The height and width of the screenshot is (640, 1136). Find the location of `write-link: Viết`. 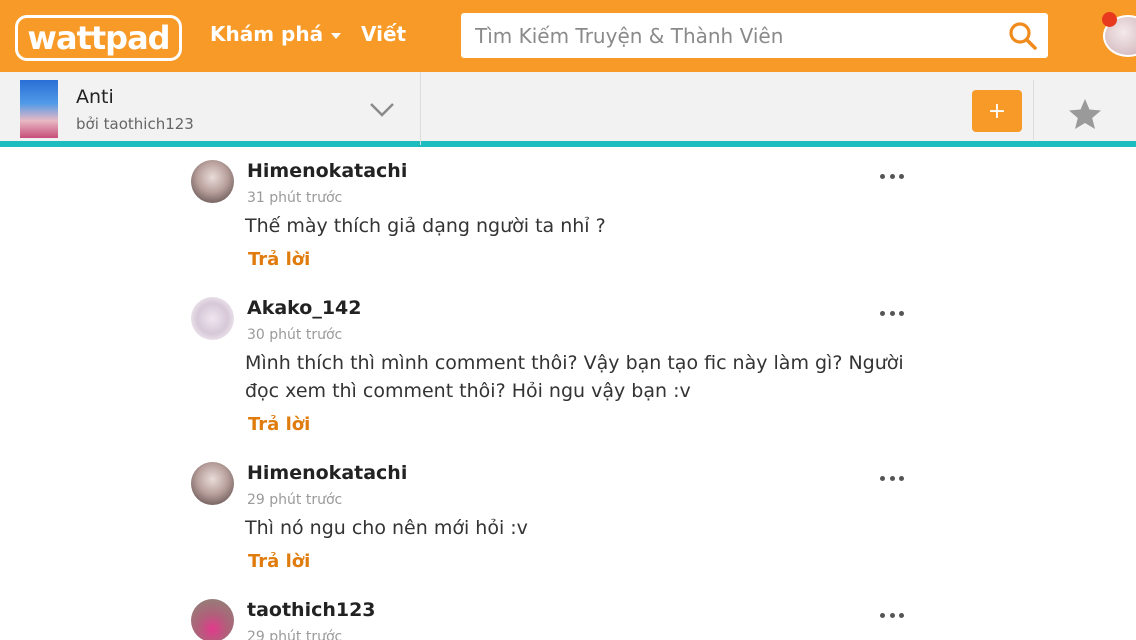

write-link: Viết is located at coordinates (383, 34).